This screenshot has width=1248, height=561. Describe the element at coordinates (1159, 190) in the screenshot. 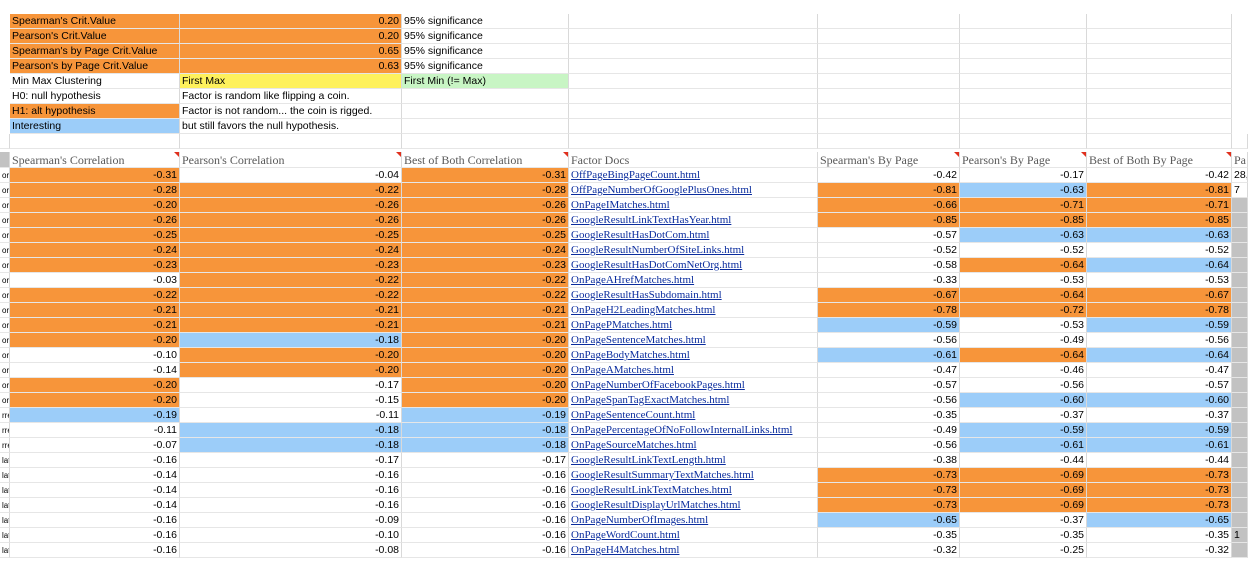

I see `bypage-cell-g: -0.81` at that location.